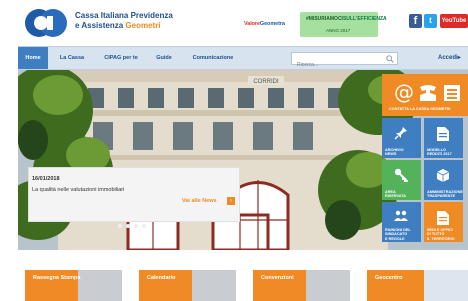  What do you see at coordinates (400, 133) in the screenshot?
I see `pin-icon` at bounding box center [400, 133].